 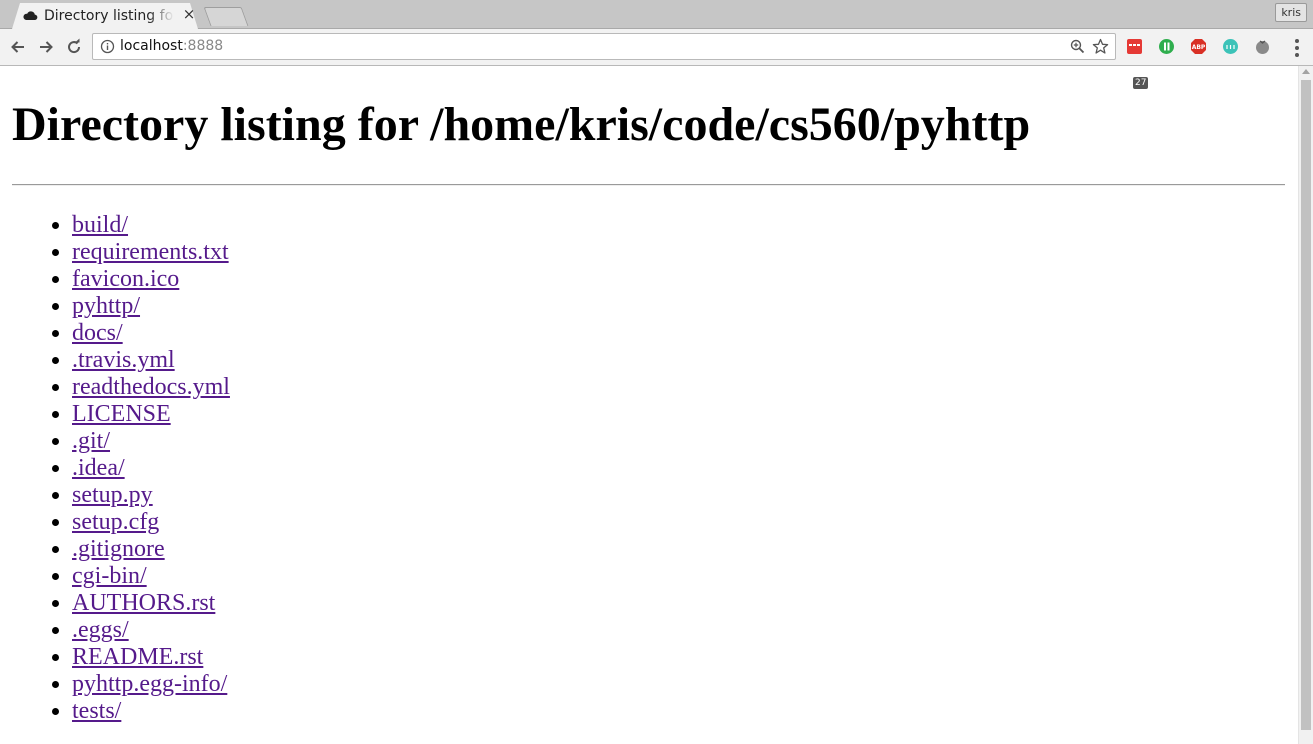 What do you see at coordinates (1291, 12) in the screenshot?
I see `profile-button: kris` at bounding box center [1291, 12].